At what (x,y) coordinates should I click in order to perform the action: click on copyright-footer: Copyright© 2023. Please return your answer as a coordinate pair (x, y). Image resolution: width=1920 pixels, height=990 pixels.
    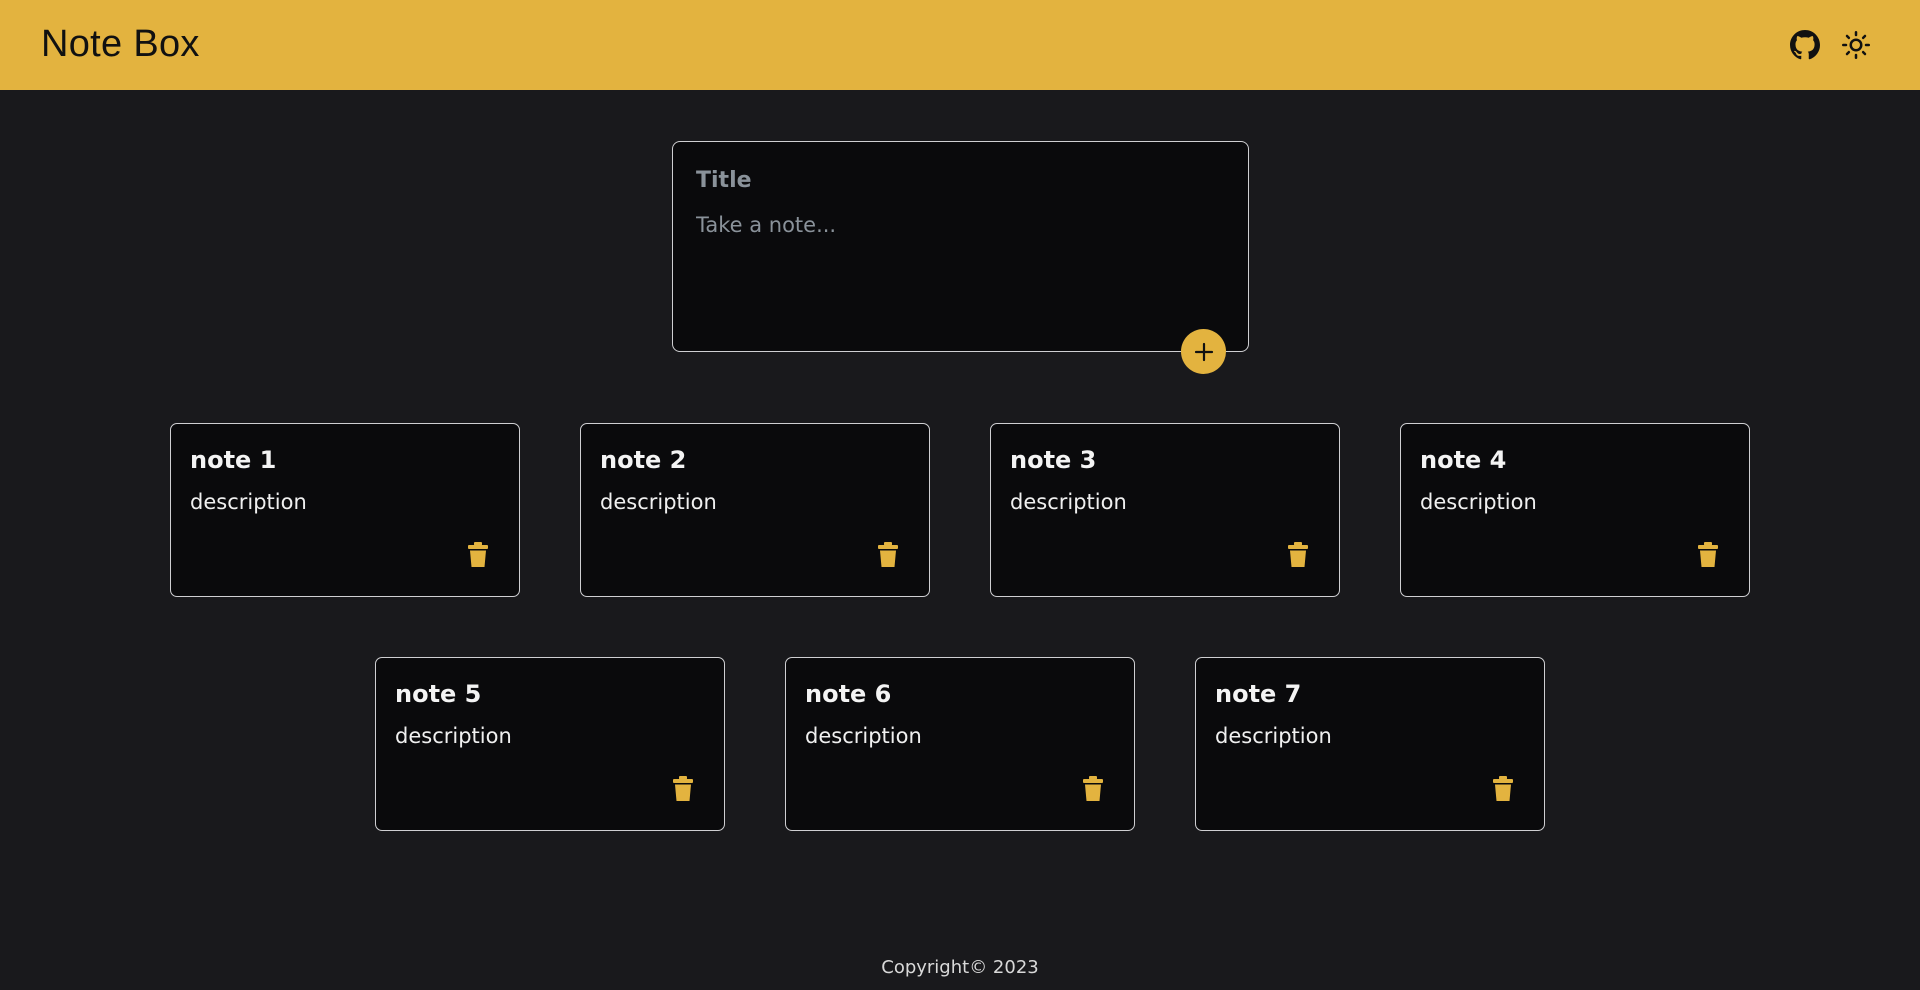
    Looking at the image, I should click on (960, 967).